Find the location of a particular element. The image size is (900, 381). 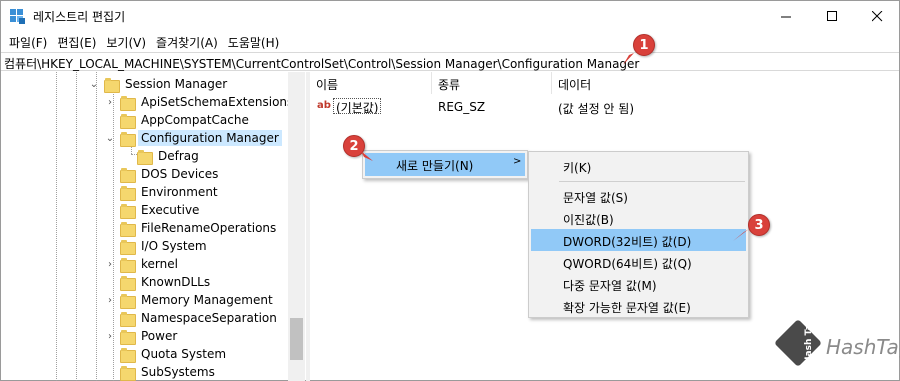

minimize-button is located at coordinates (786, 16).